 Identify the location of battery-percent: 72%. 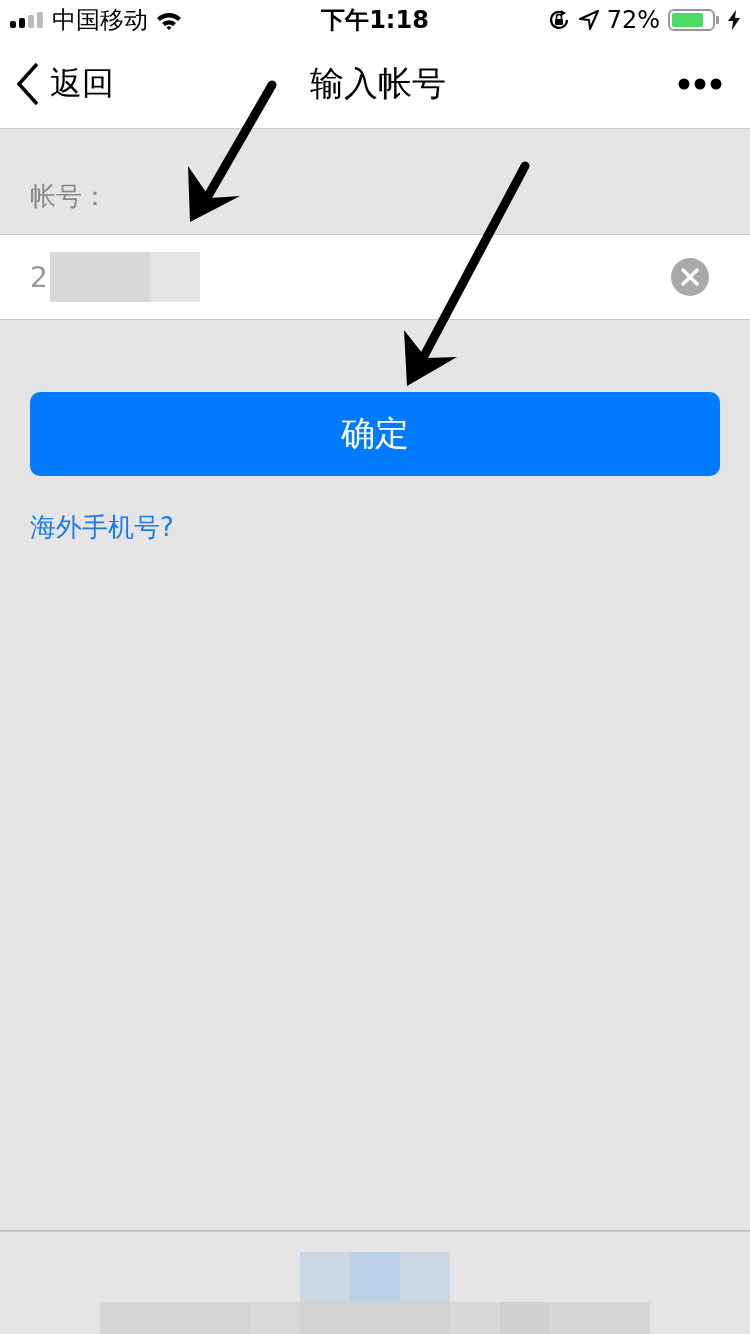
(633, 20).